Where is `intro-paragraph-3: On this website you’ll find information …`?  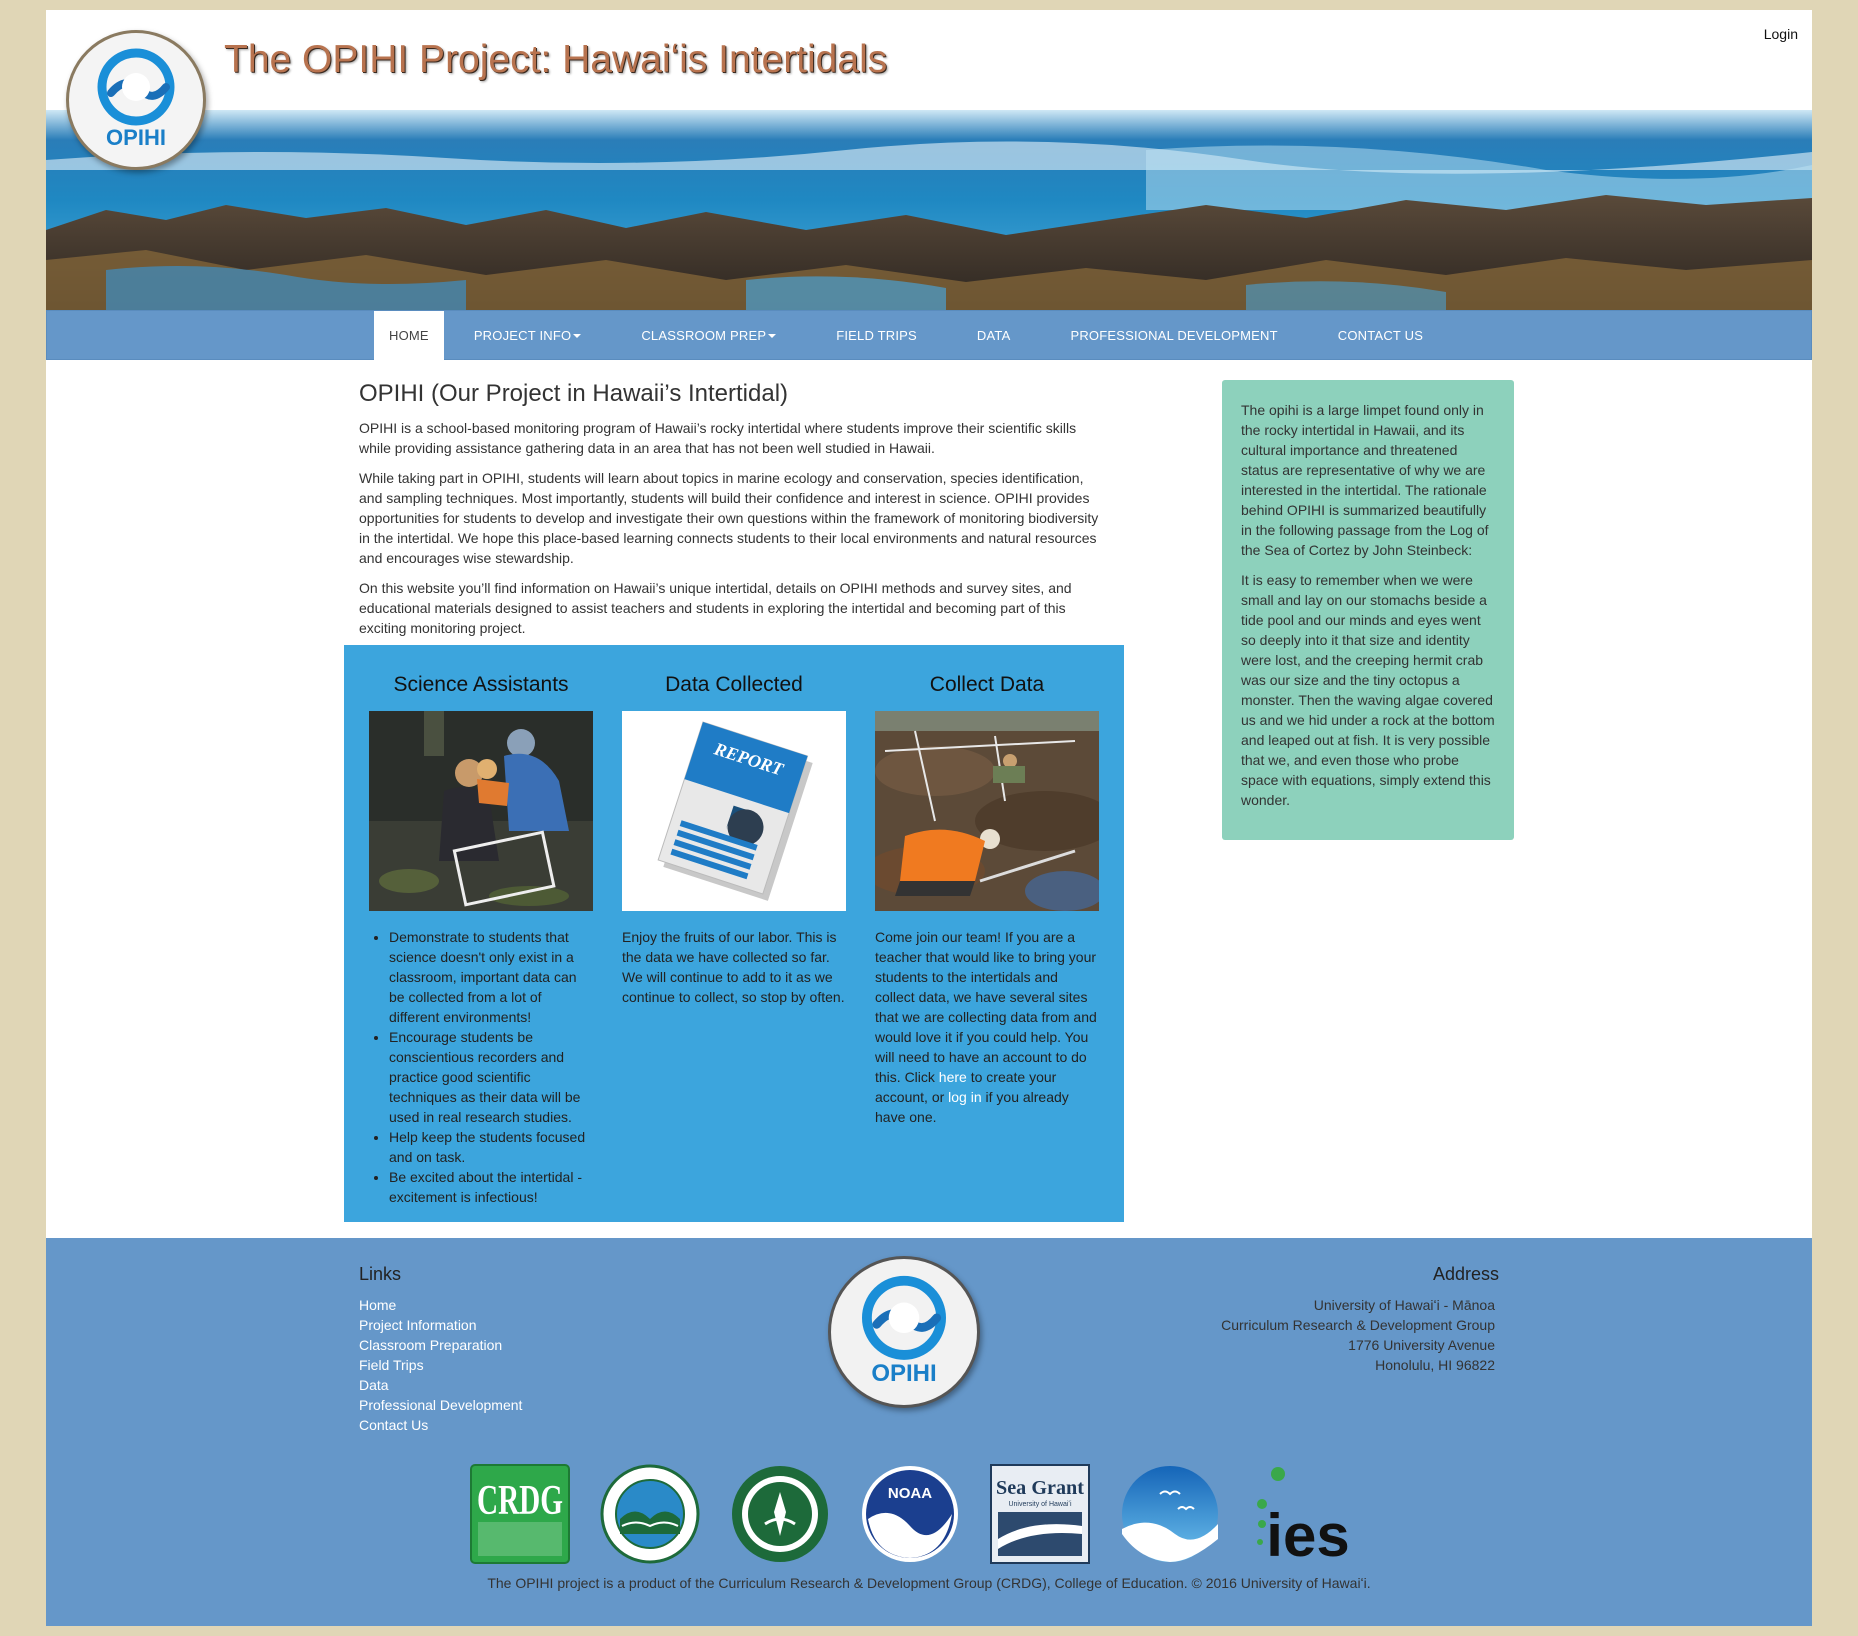 intro-paragraph-3: On this website you’ll find information … is located at coordinates (715, 608).